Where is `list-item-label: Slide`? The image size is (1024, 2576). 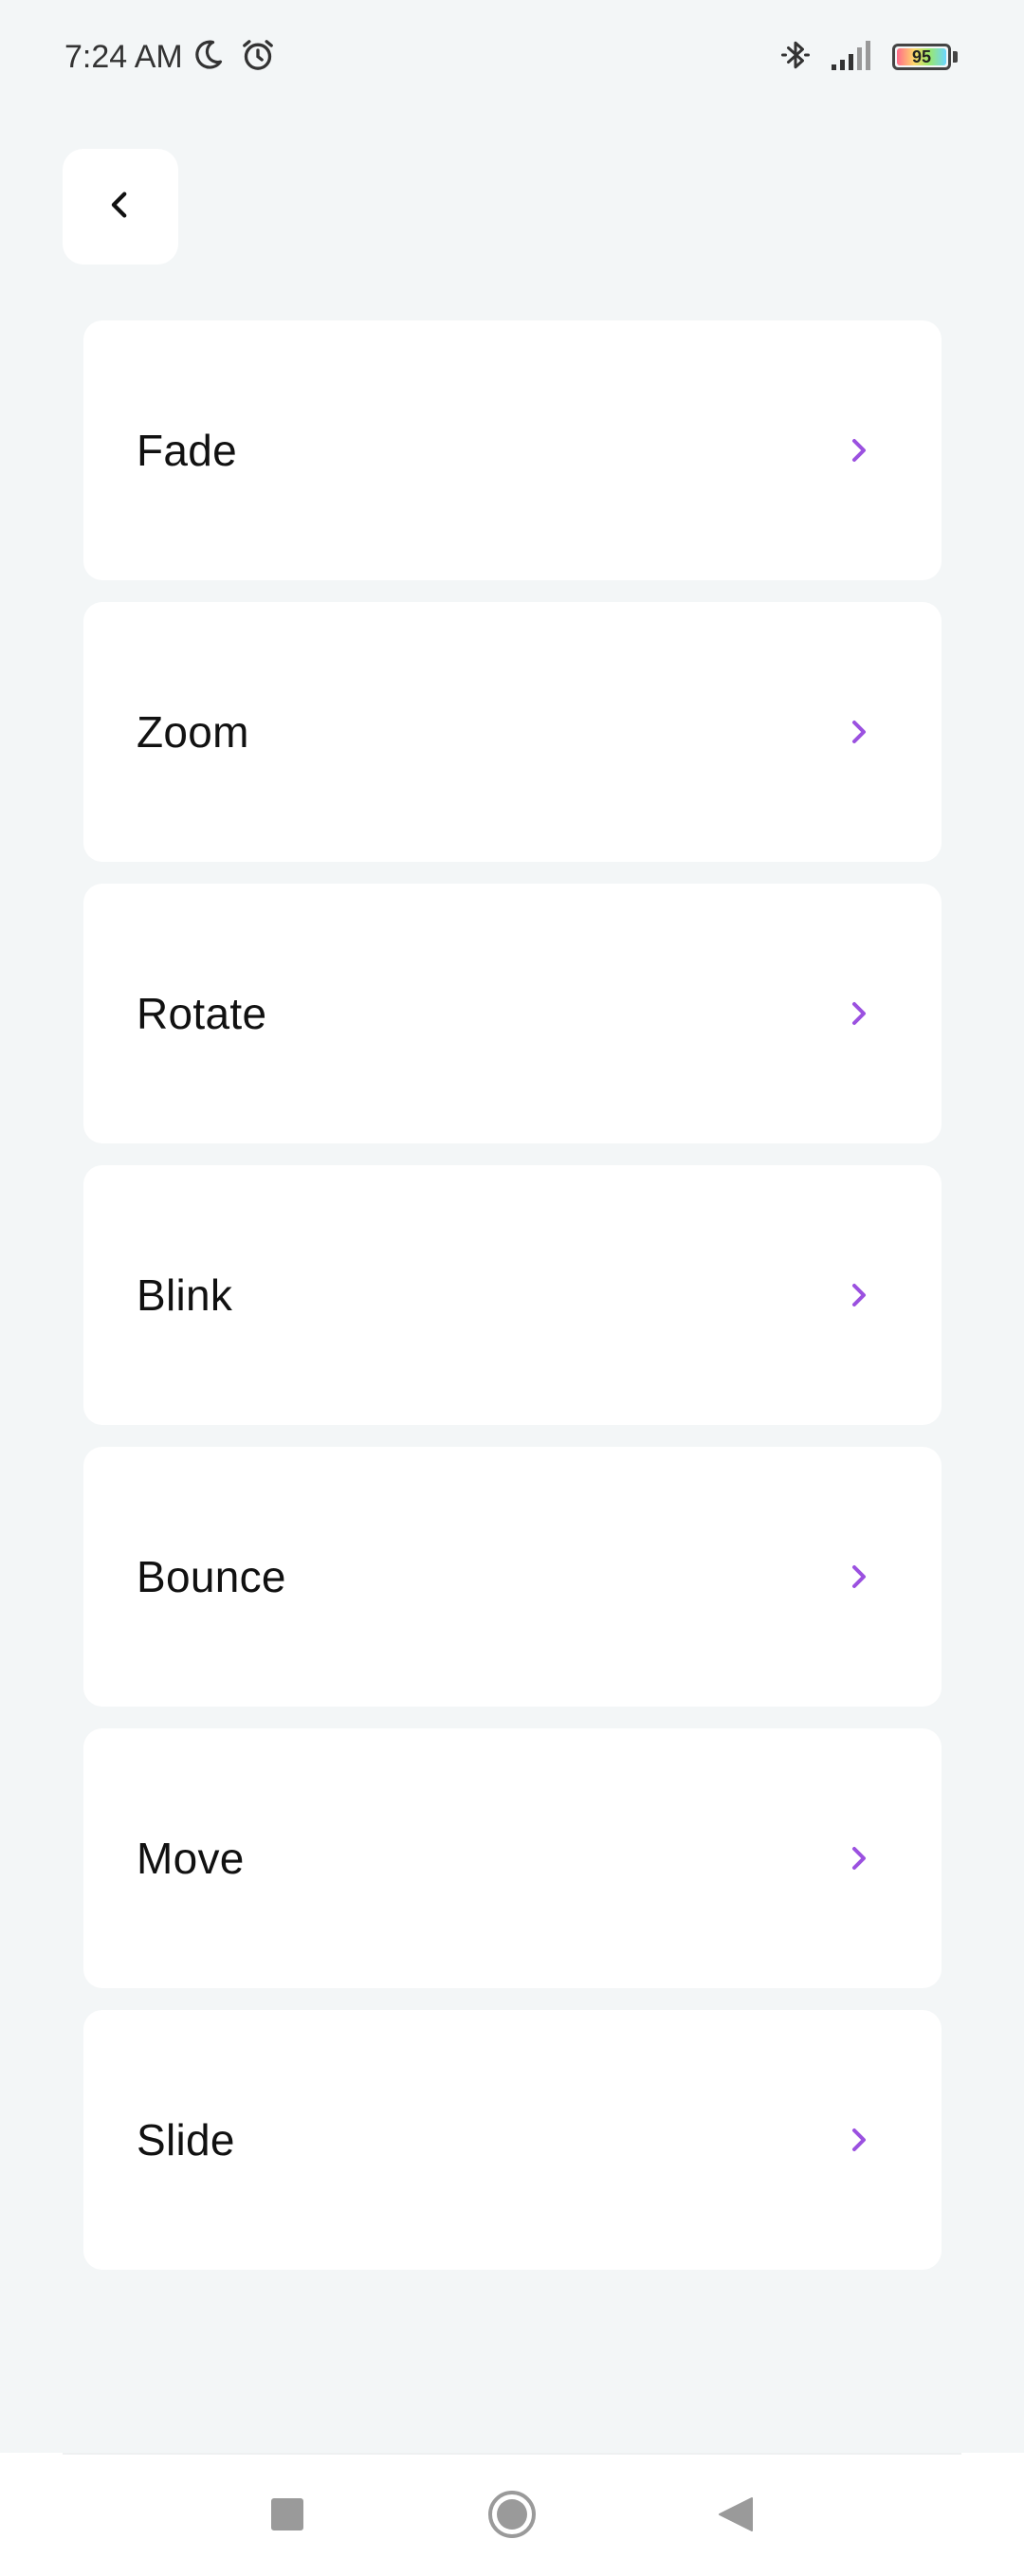 list-item-label: Slide is located at coordinates (186, 2140).